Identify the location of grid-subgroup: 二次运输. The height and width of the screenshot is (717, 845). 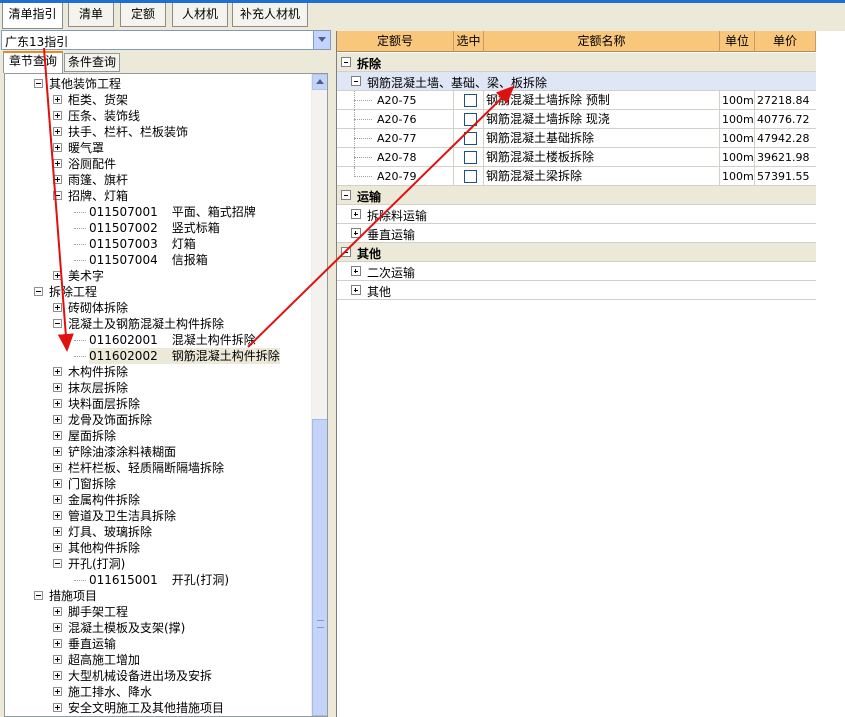
(576, 271).